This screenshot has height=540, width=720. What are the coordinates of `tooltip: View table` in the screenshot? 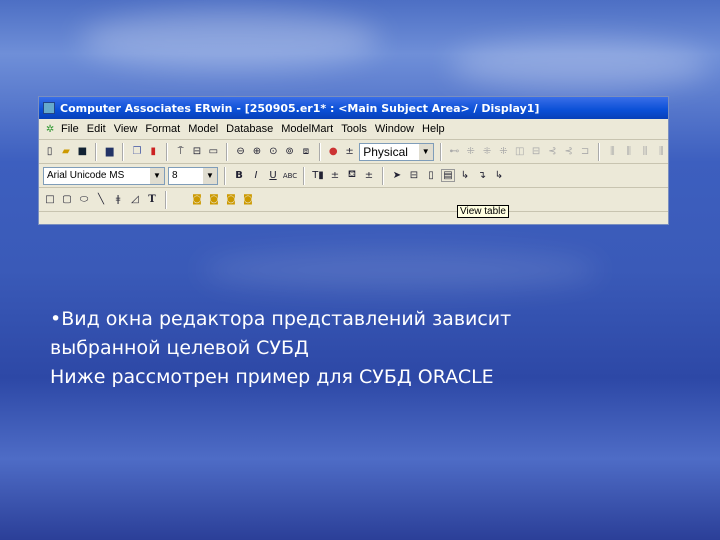 It's located at (483, 211).